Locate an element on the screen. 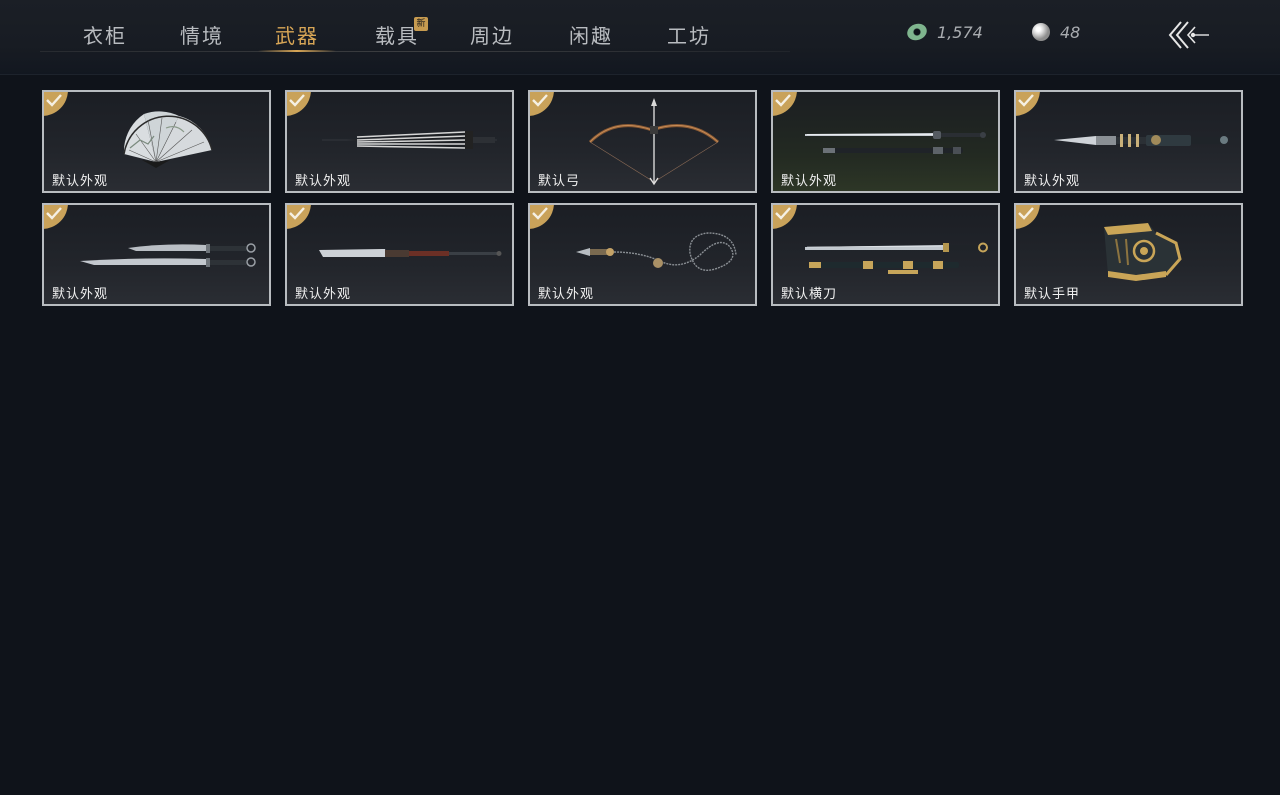  tab-weapons: 武器 is located at coordinates (297, 36).